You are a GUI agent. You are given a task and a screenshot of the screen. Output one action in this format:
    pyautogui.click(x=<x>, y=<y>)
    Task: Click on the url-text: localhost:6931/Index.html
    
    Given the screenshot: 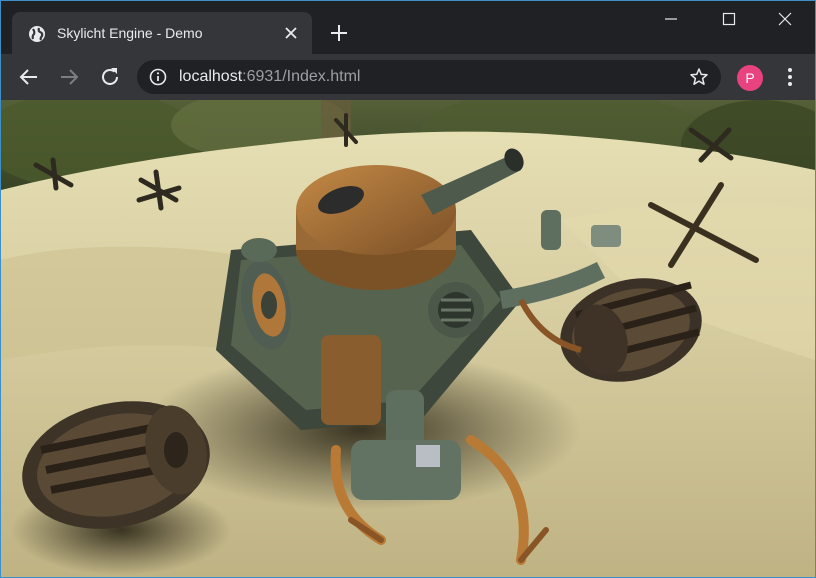 What is the action you would take?
    pyautogui.click(x=269, y=77)
    